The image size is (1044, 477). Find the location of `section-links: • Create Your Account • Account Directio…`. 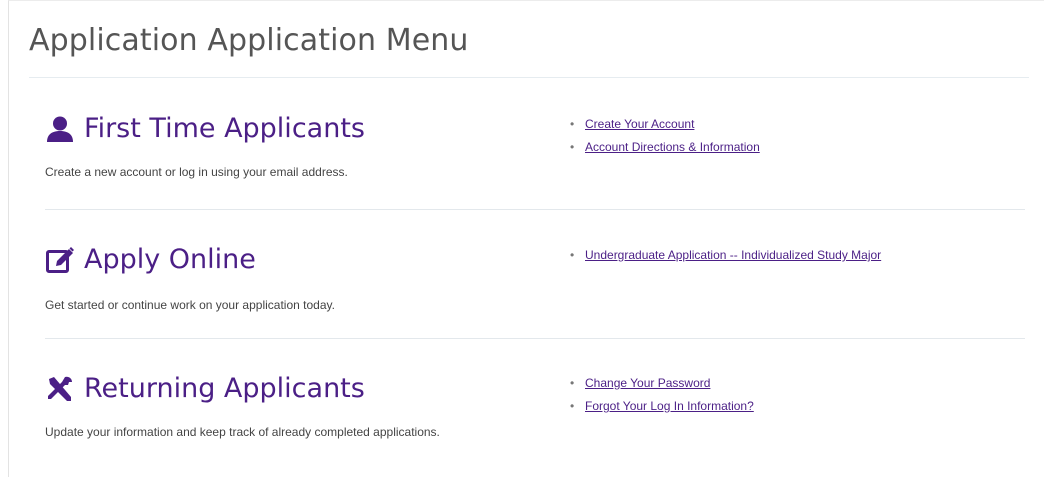

section-links: • Create Your Account • Account Directio… is located at coordinates (662, 140).